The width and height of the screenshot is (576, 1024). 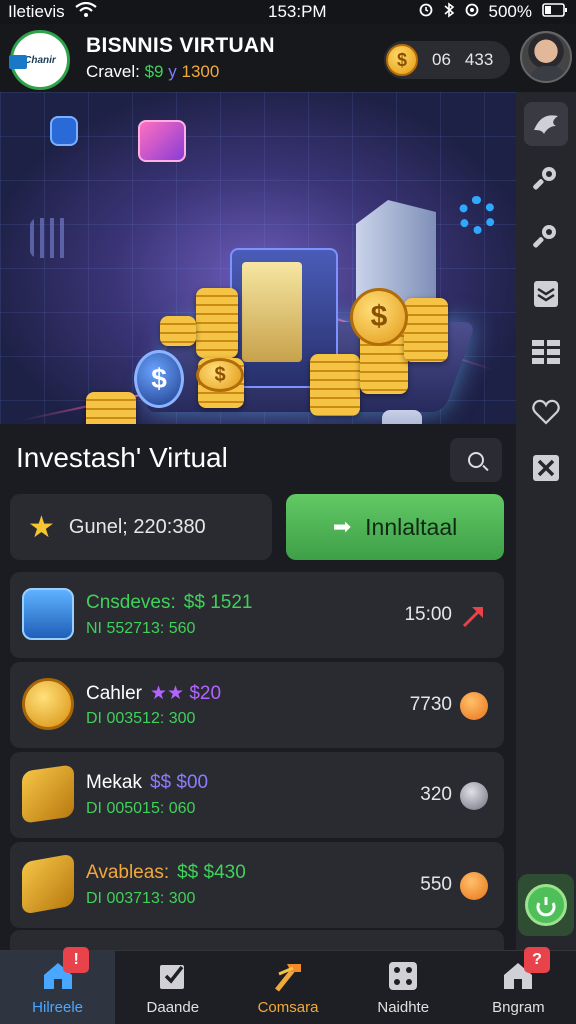 I want to click on asset-title: Cahler, so click(x=114, y=693).